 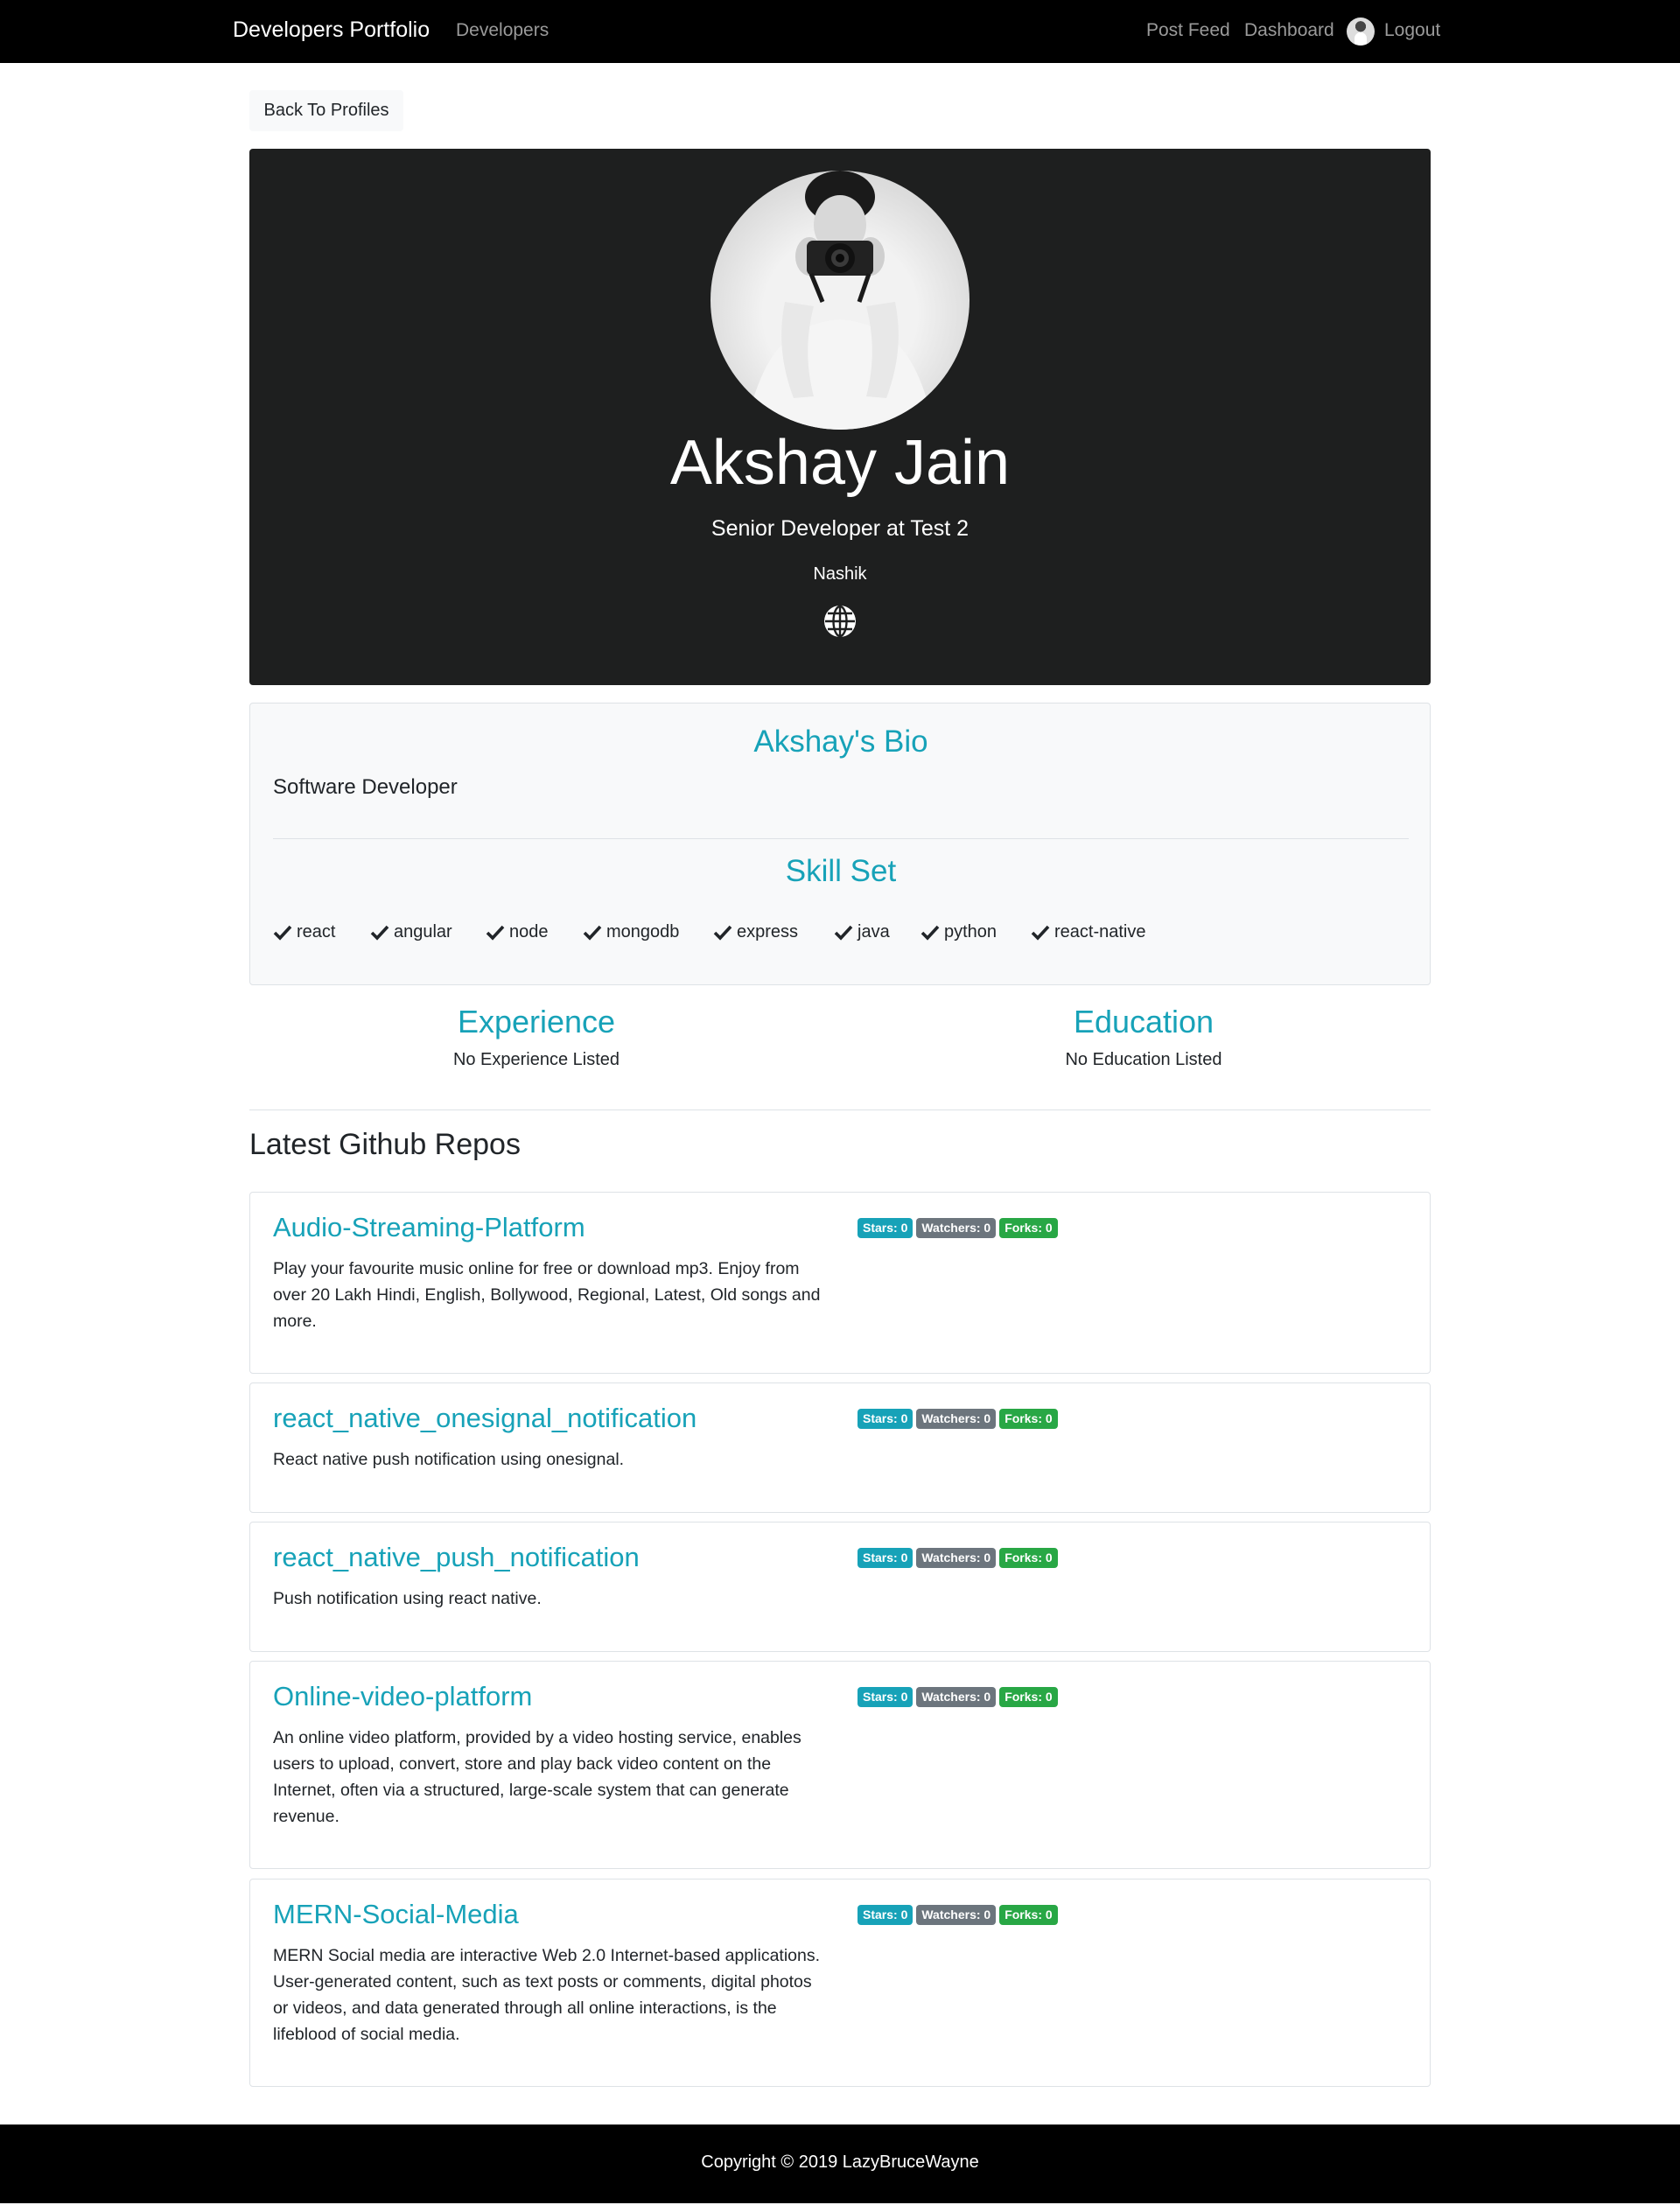 I want to click on repo-name-link: Audio-Streaming-Platform, so click(x=429, y=1227).